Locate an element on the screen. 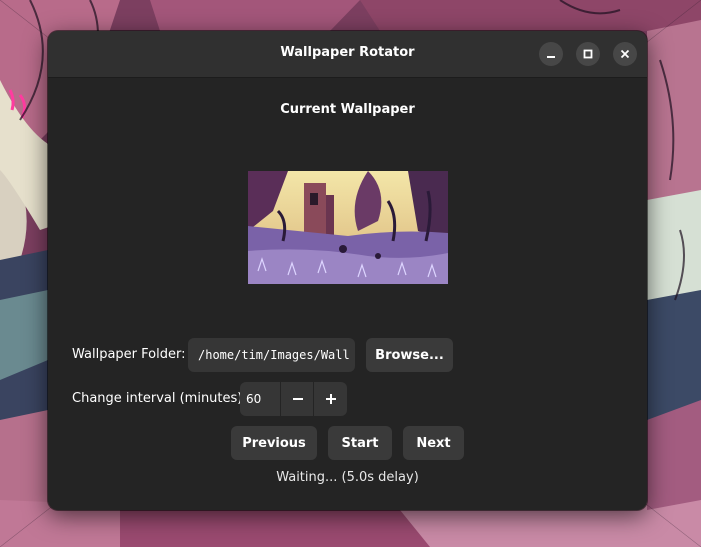  close-button is located at coordinates (625, 54).